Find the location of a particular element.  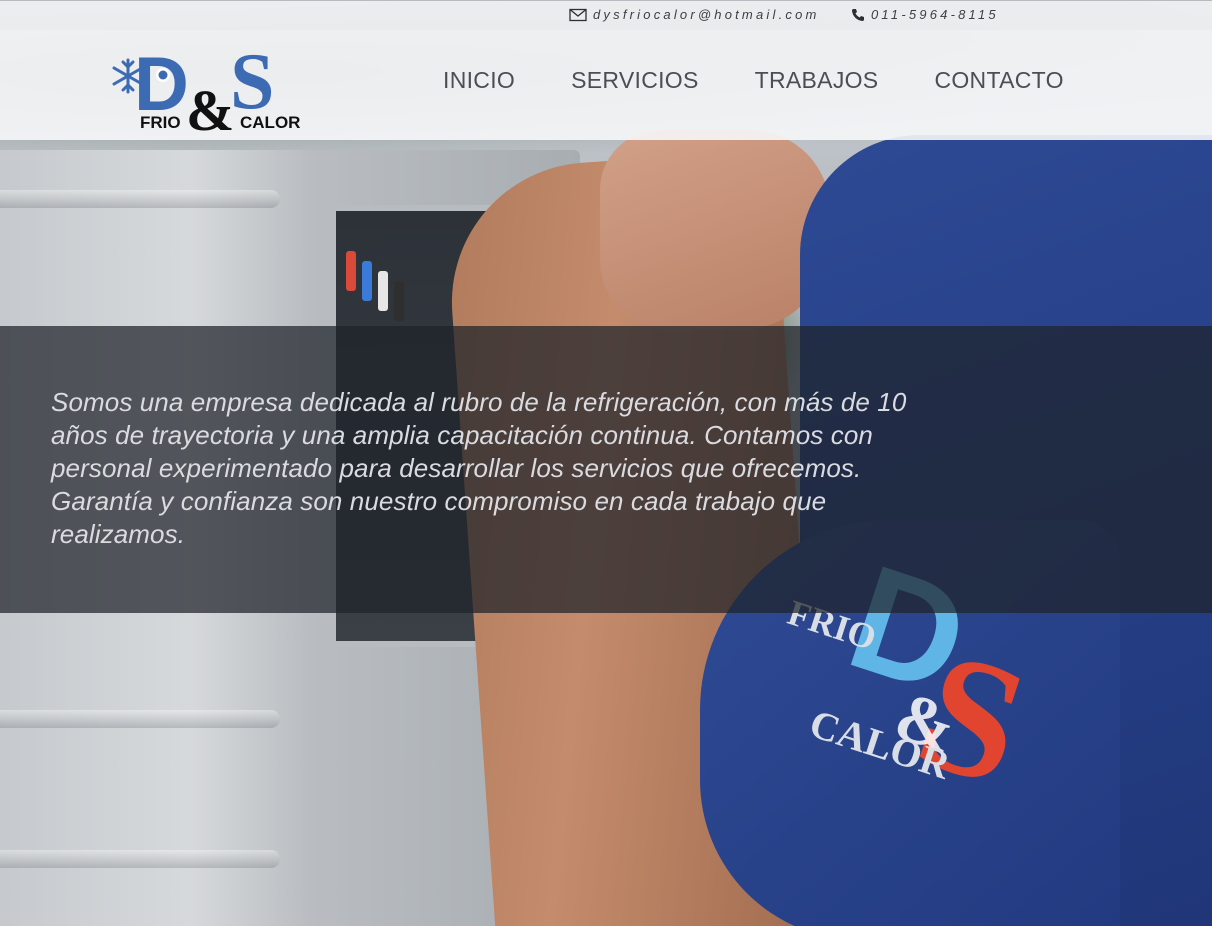

contact-email-text: dysfriocalor@hotmail.com is located at coordinates (706, 14).